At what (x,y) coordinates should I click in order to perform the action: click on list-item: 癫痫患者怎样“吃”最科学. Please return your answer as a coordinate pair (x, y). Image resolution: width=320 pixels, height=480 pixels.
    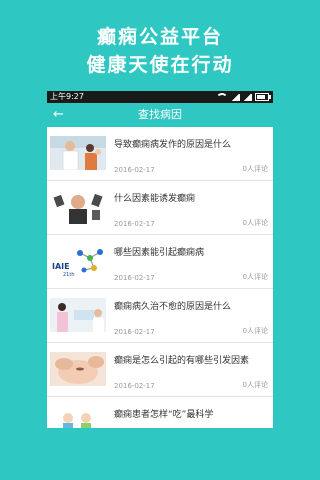
    Looking at the image, I should click on (160, 412).